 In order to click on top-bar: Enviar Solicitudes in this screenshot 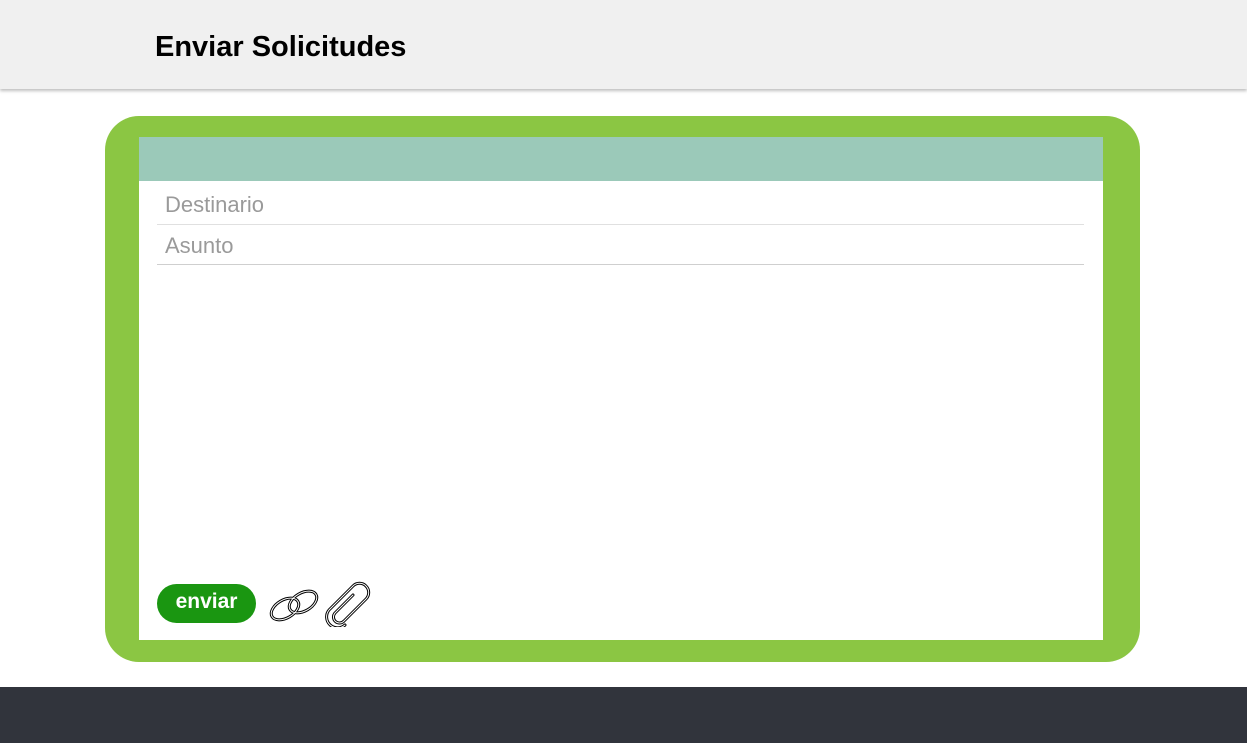, I will do `click(623, 44)`.